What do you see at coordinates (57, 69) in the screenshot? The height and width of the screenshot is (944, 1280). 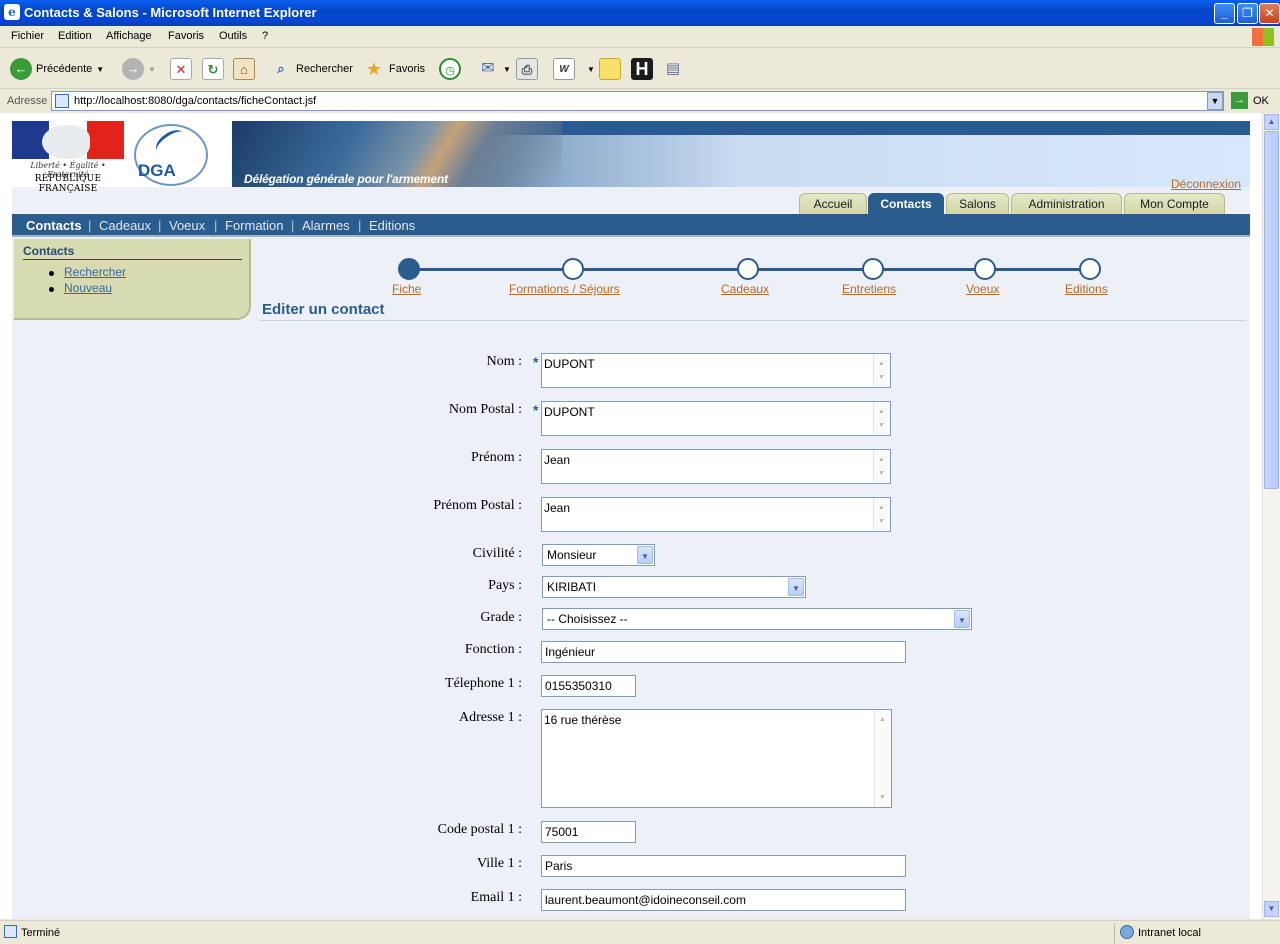 I see `back-button: ← Précédente ▼` at bounding box center [57, 69].